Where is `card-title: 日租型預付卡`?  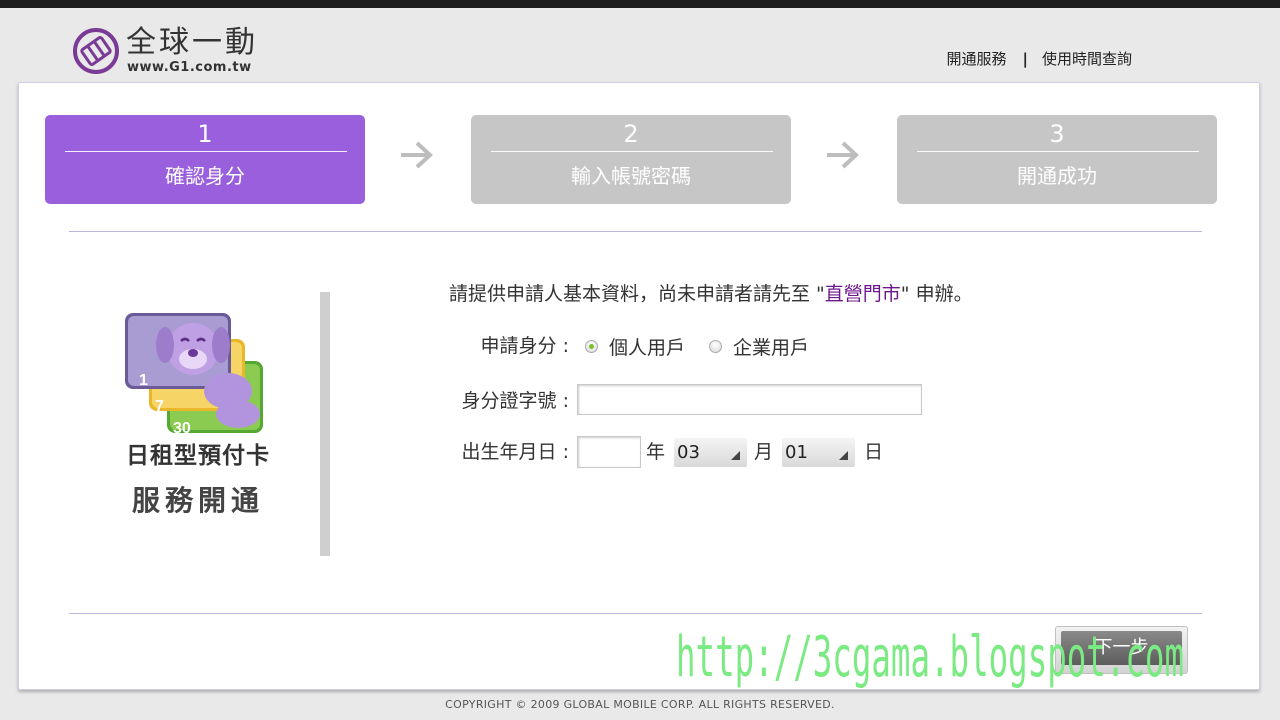
card-title: 日租型預付卡 is located at coordinates (198, 456).